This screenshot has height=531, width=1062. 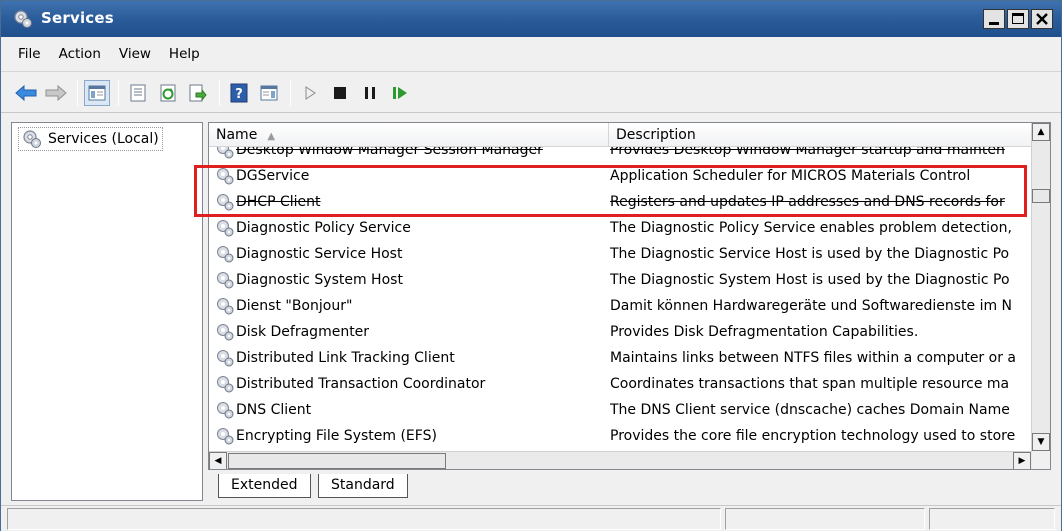 What do you see at coordinates (264, 486) in the screenshot?
I see `tab-extended: Extended` at bounding box center [264, 486].